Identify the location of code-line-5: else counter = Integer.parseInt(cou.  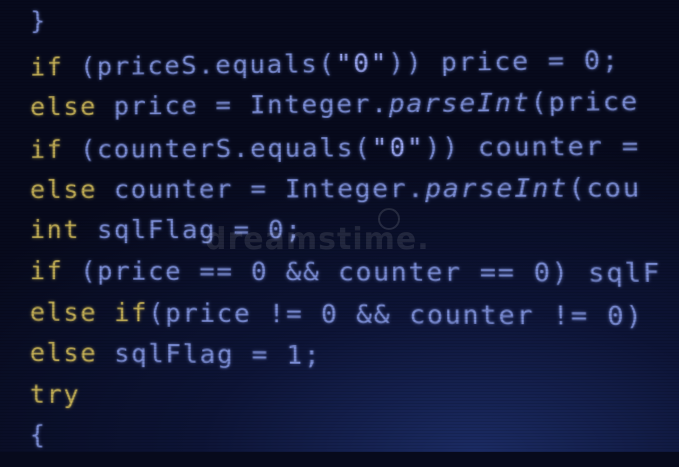
(335, 189).